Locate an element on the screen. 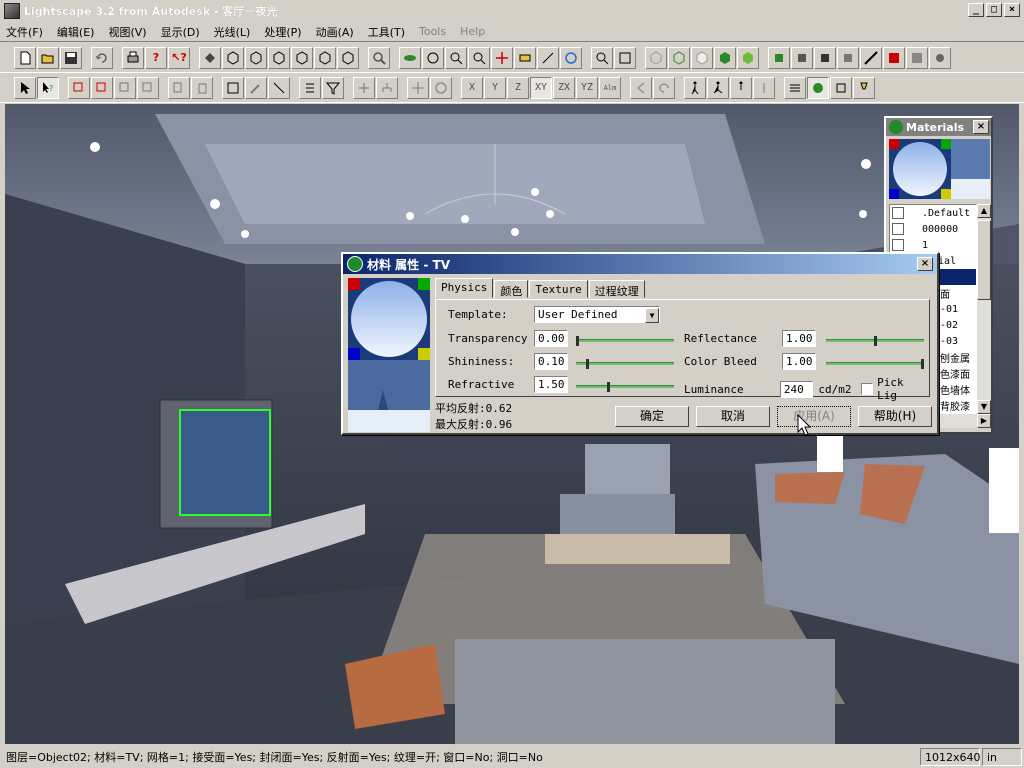 Image resolution: width=1024 pixels, height=768 pixels. new-file-button is located at coordinates (25, 57).